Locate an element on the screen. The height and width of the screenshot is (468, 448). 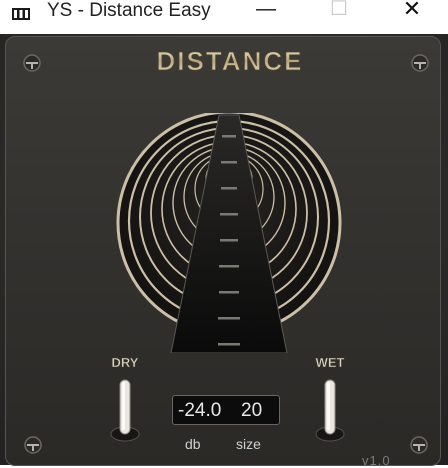
window-title: YS - Distance Easy is located at coordinates (129, 10).